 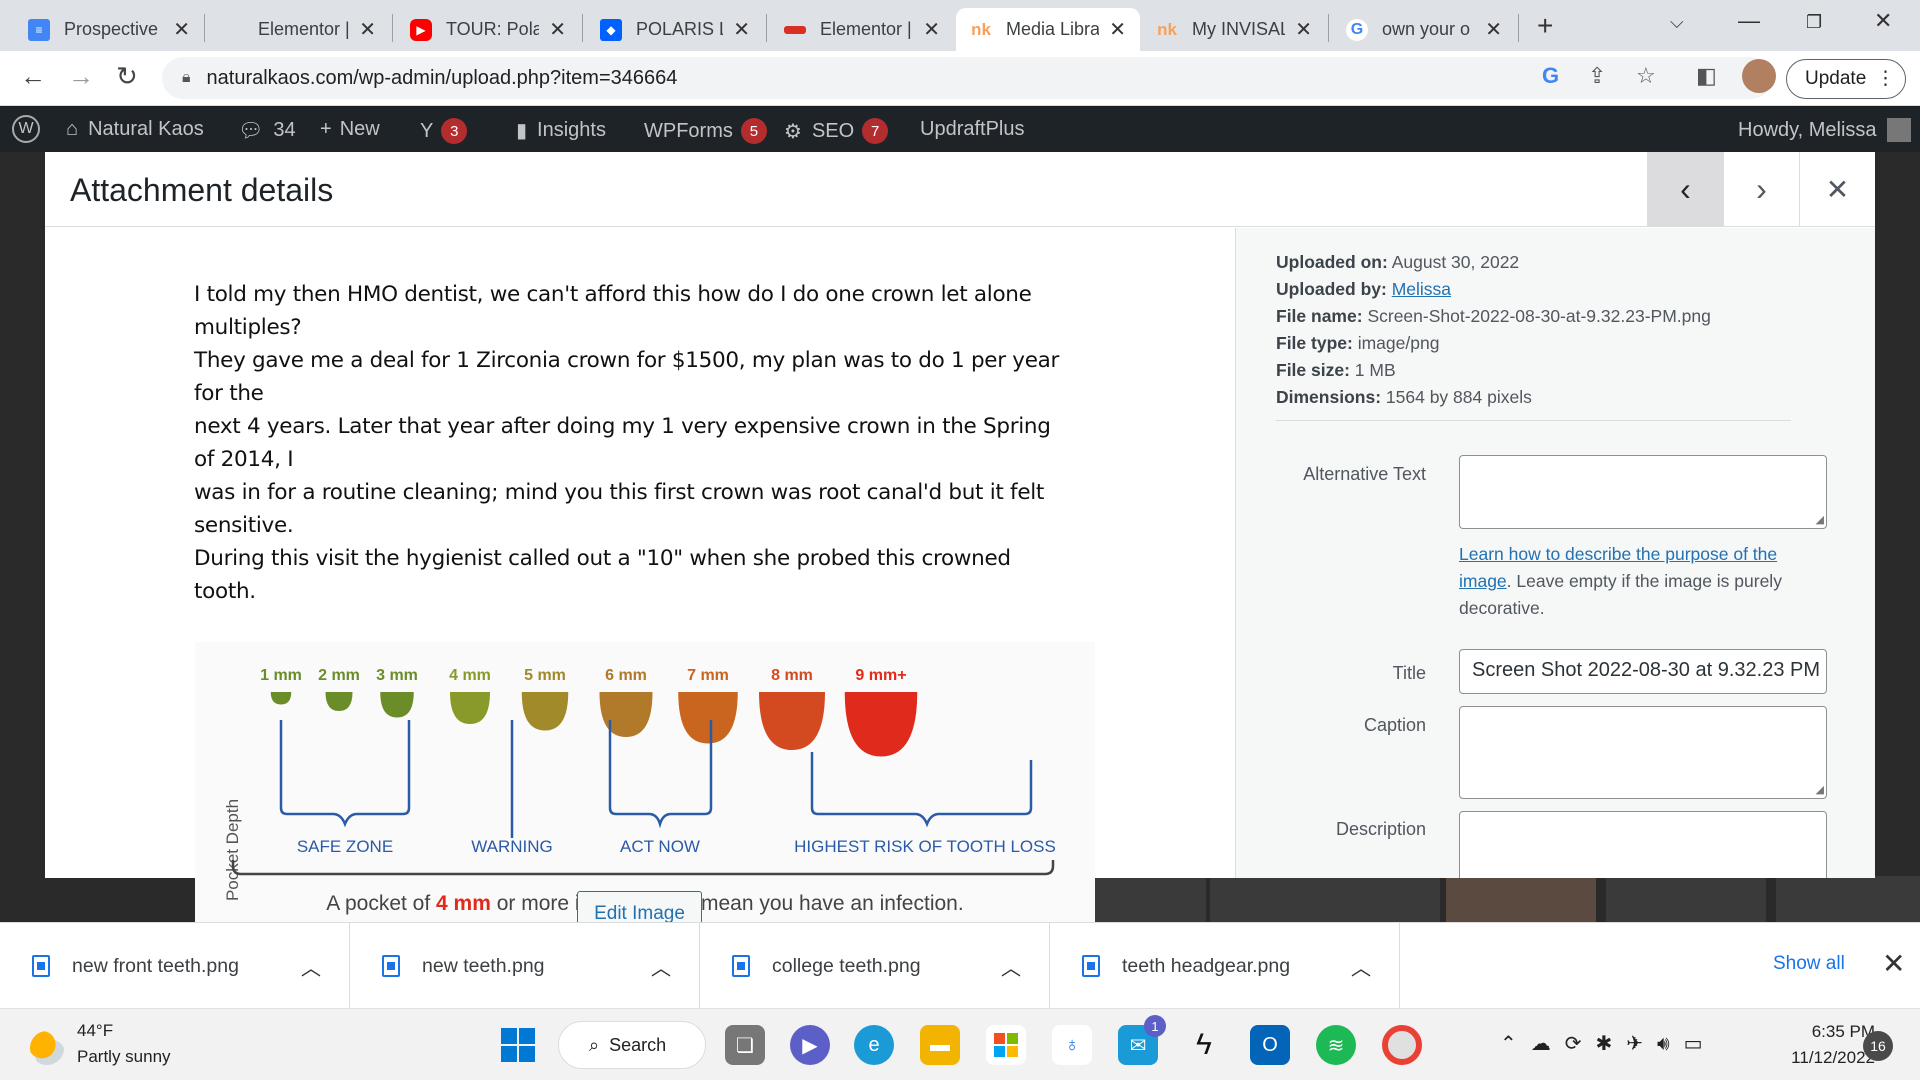 What do you see at coordinates (1357, 29) in the screenshot?
I see `google-icon: G` at bounding box center [1357, 29].